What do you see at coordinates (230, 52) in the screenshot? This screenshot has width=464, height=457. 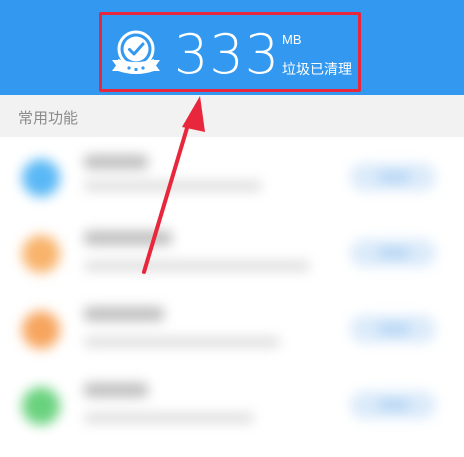 I see `highlight-box` at bounding box center [230, 52].